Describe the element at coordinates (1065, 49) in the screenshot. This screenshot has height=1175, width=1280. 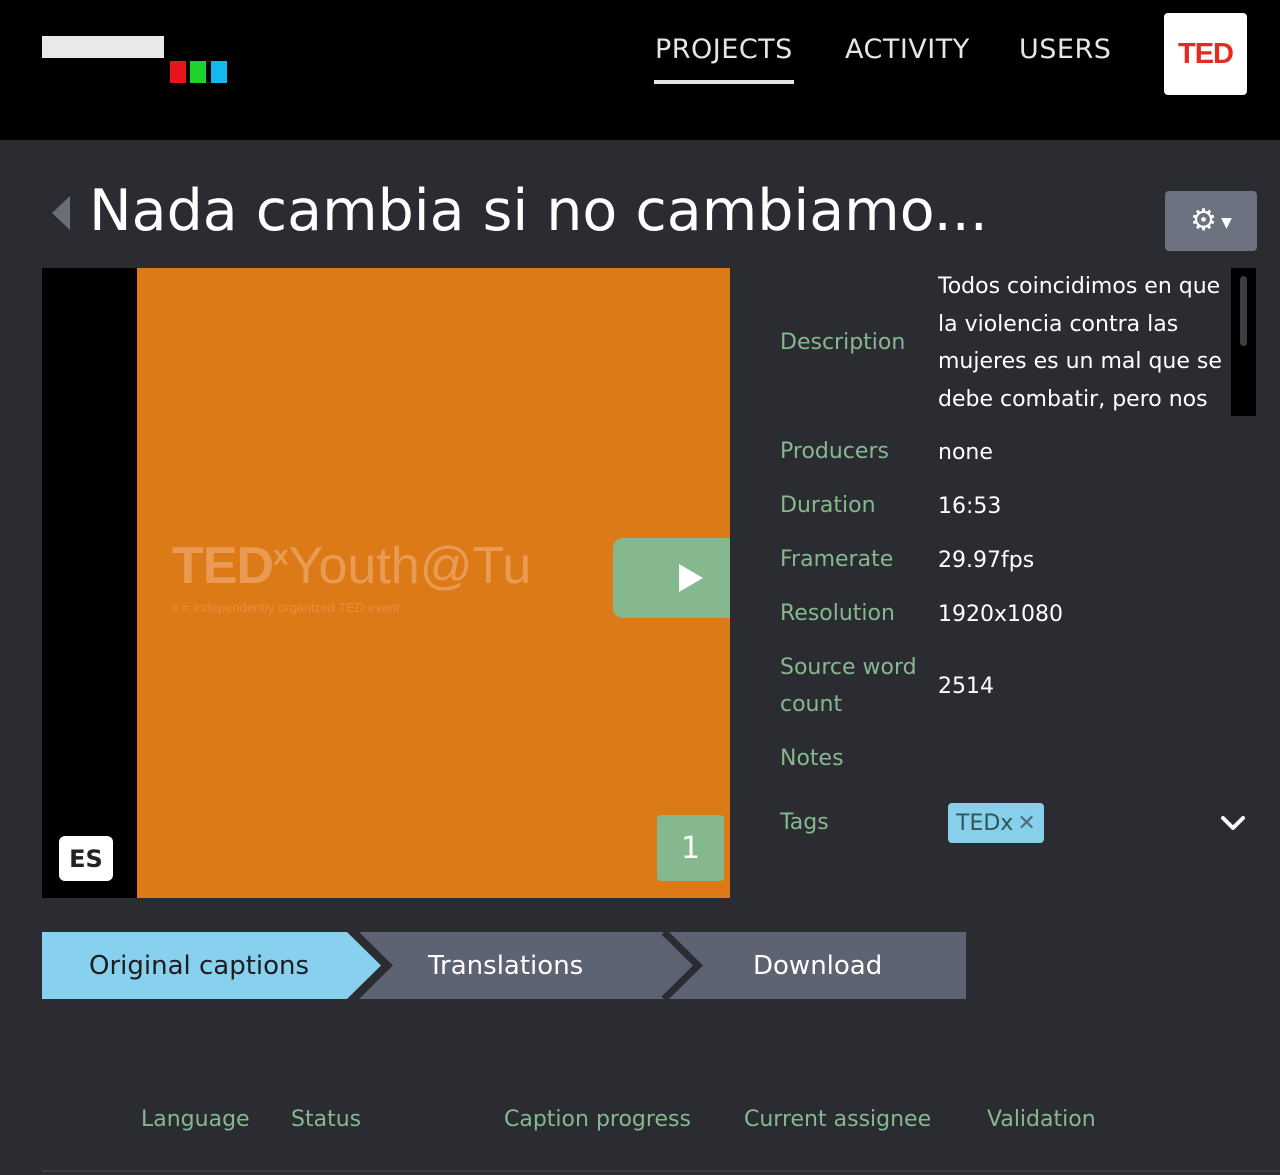
I see `nav-users: USERS` at that location.